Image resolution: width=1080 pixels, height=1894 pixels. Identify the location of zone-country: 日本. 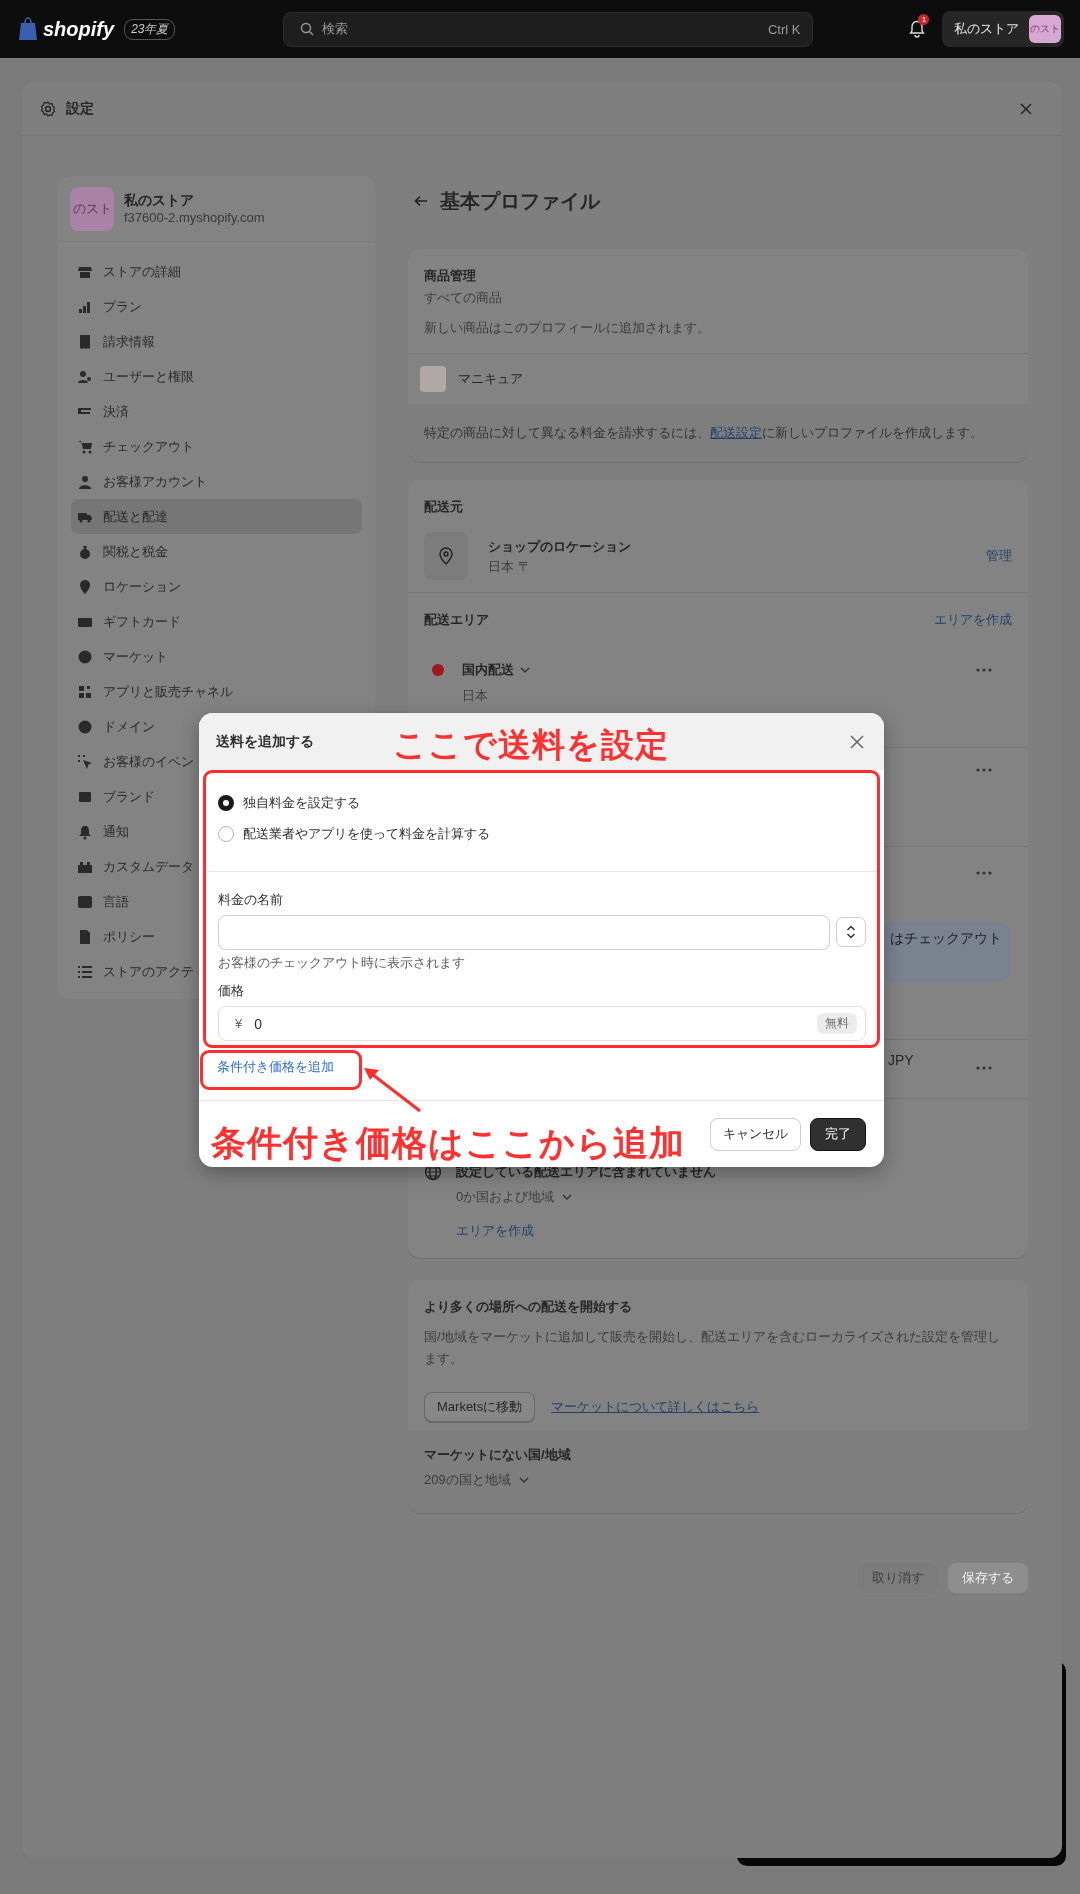
(475, 696).